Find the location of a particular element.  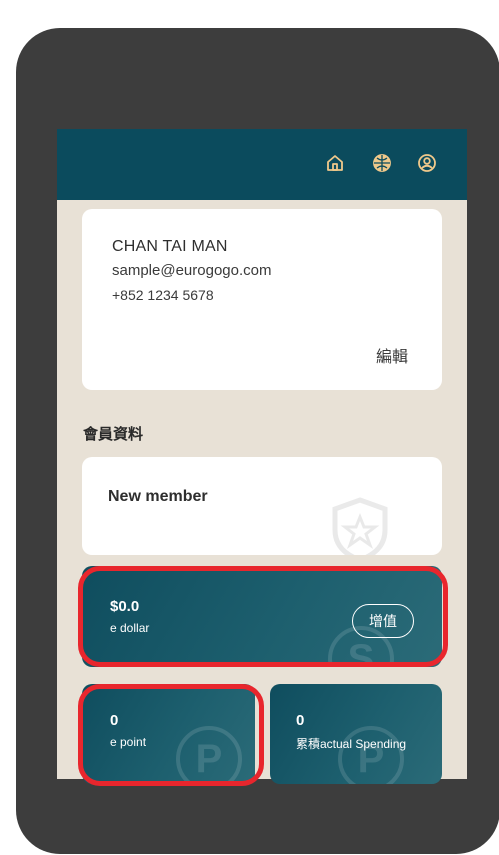

profile-name: CHAN TAI MAN is located at coordinates (170, 246).